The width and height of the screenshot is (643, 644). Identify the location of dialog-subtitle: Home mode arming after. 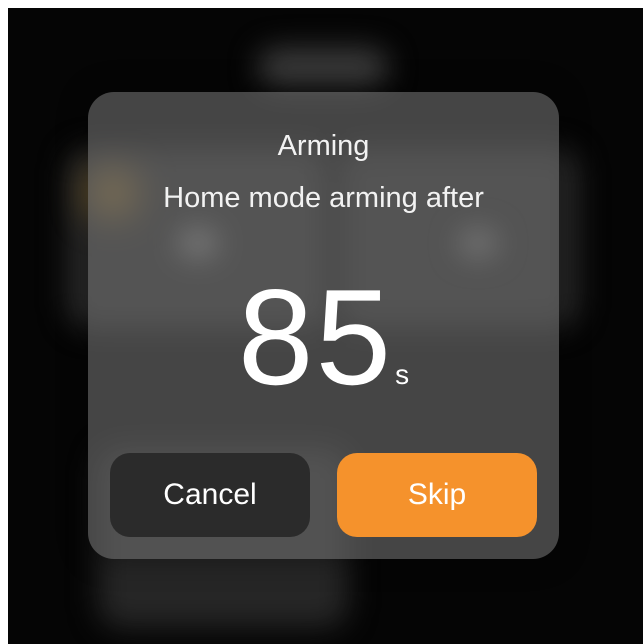
(323, 198).